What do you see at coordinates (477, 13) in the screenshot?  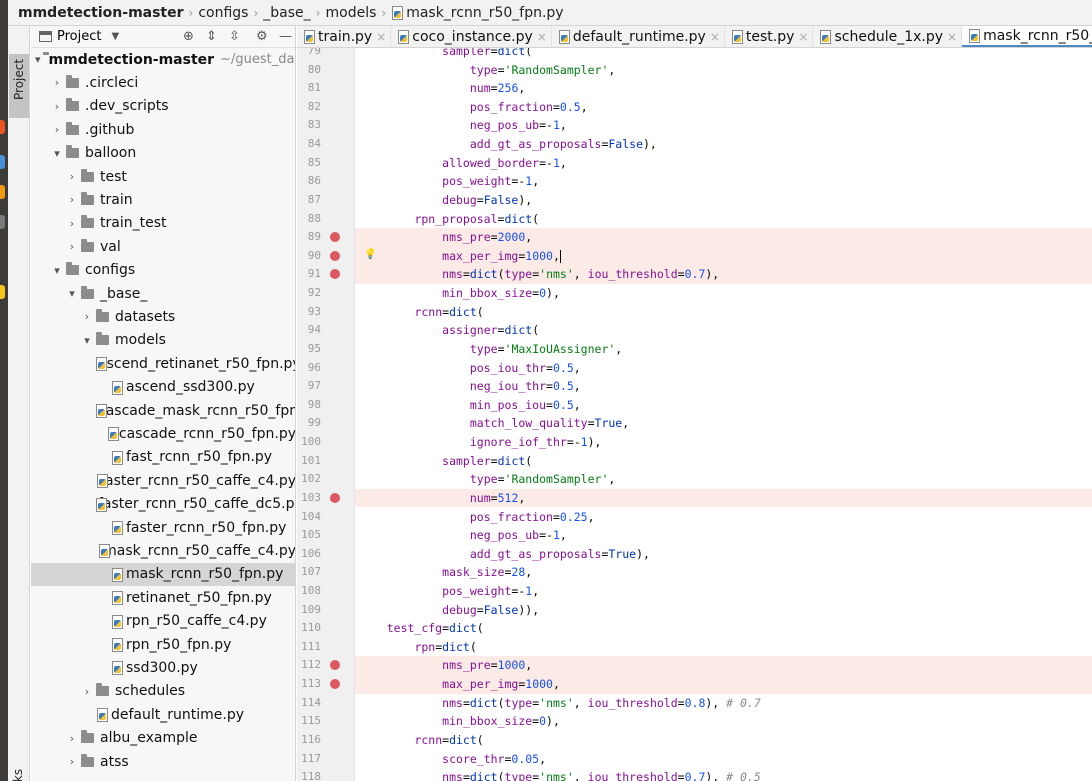 I see `breadcrumb-item-file: mask_rcnn_r50_fpn.py` at bounding box center [477, 13].